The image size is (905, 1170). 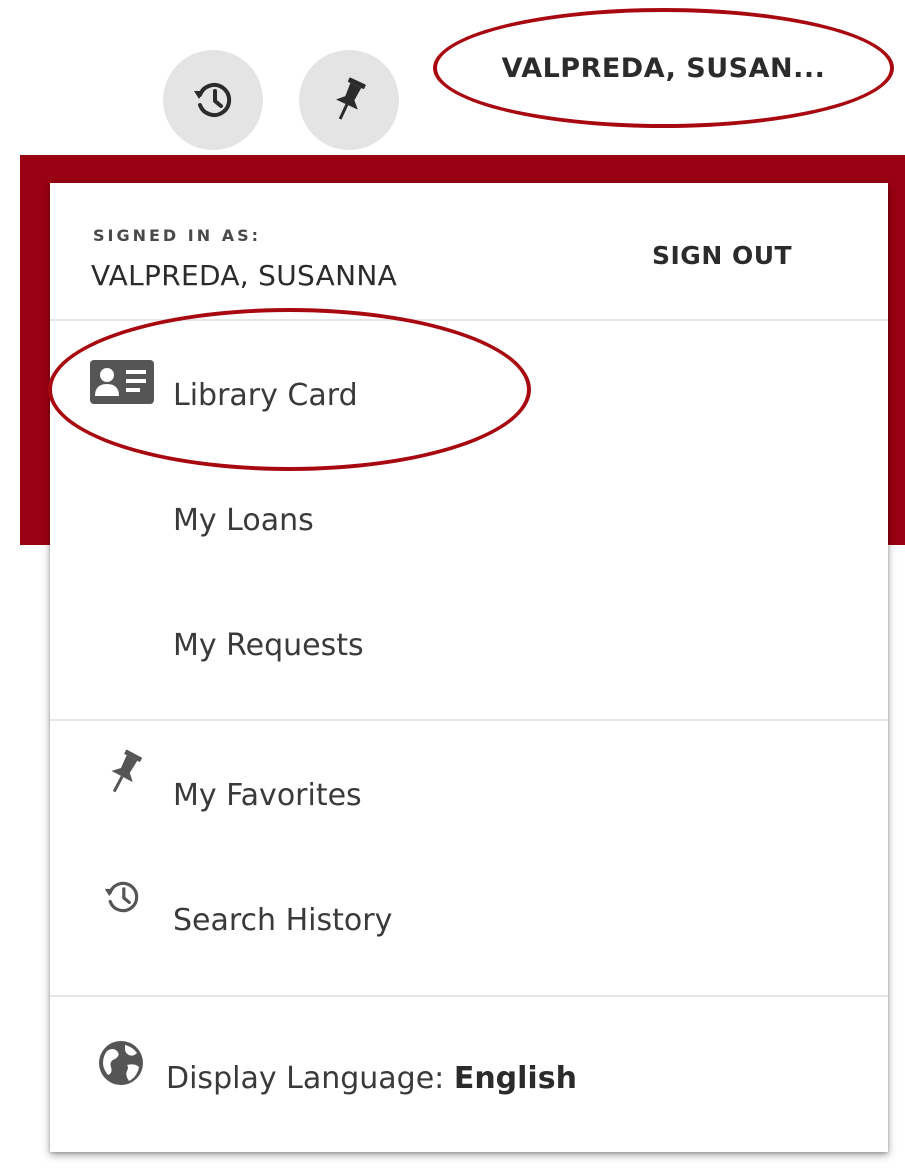 I want to click on sign-out-button: SIGN OUT, so click(x=722, y=255).